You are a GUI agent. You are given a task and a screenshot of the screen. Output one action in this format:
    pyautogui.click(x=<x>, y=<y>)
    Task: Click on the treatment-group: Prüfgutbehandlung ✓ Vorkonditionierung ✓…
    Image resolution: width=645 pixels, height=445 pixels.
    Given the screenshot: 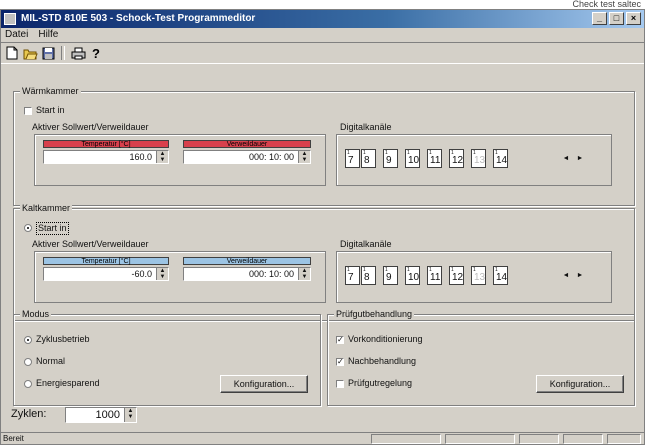 What is the action you would take?
    pyautogui.click(x=481, y=357)
    